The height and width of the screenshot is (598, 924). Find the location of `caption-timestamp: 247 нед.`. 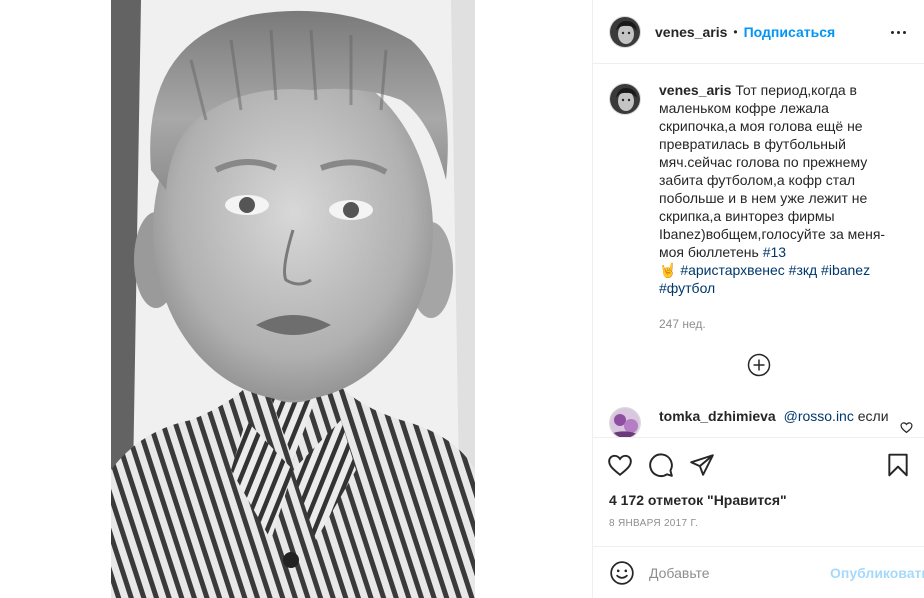

caption-timestamp: 247 нед. is located at coordinates (781, 324).